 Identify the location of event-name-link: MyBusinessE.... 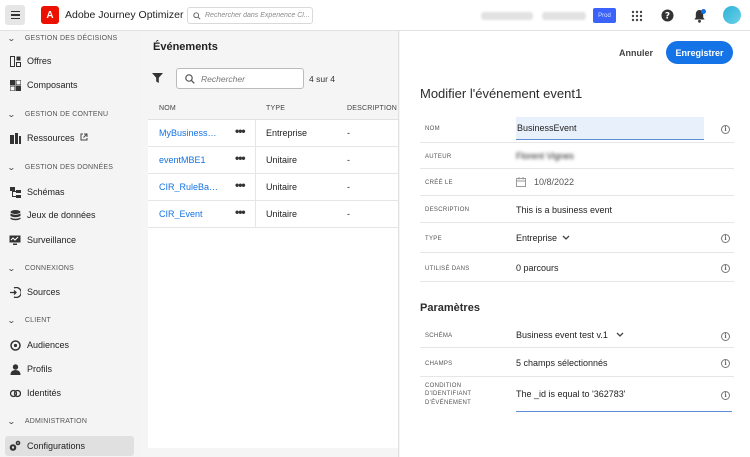
(189, 133).